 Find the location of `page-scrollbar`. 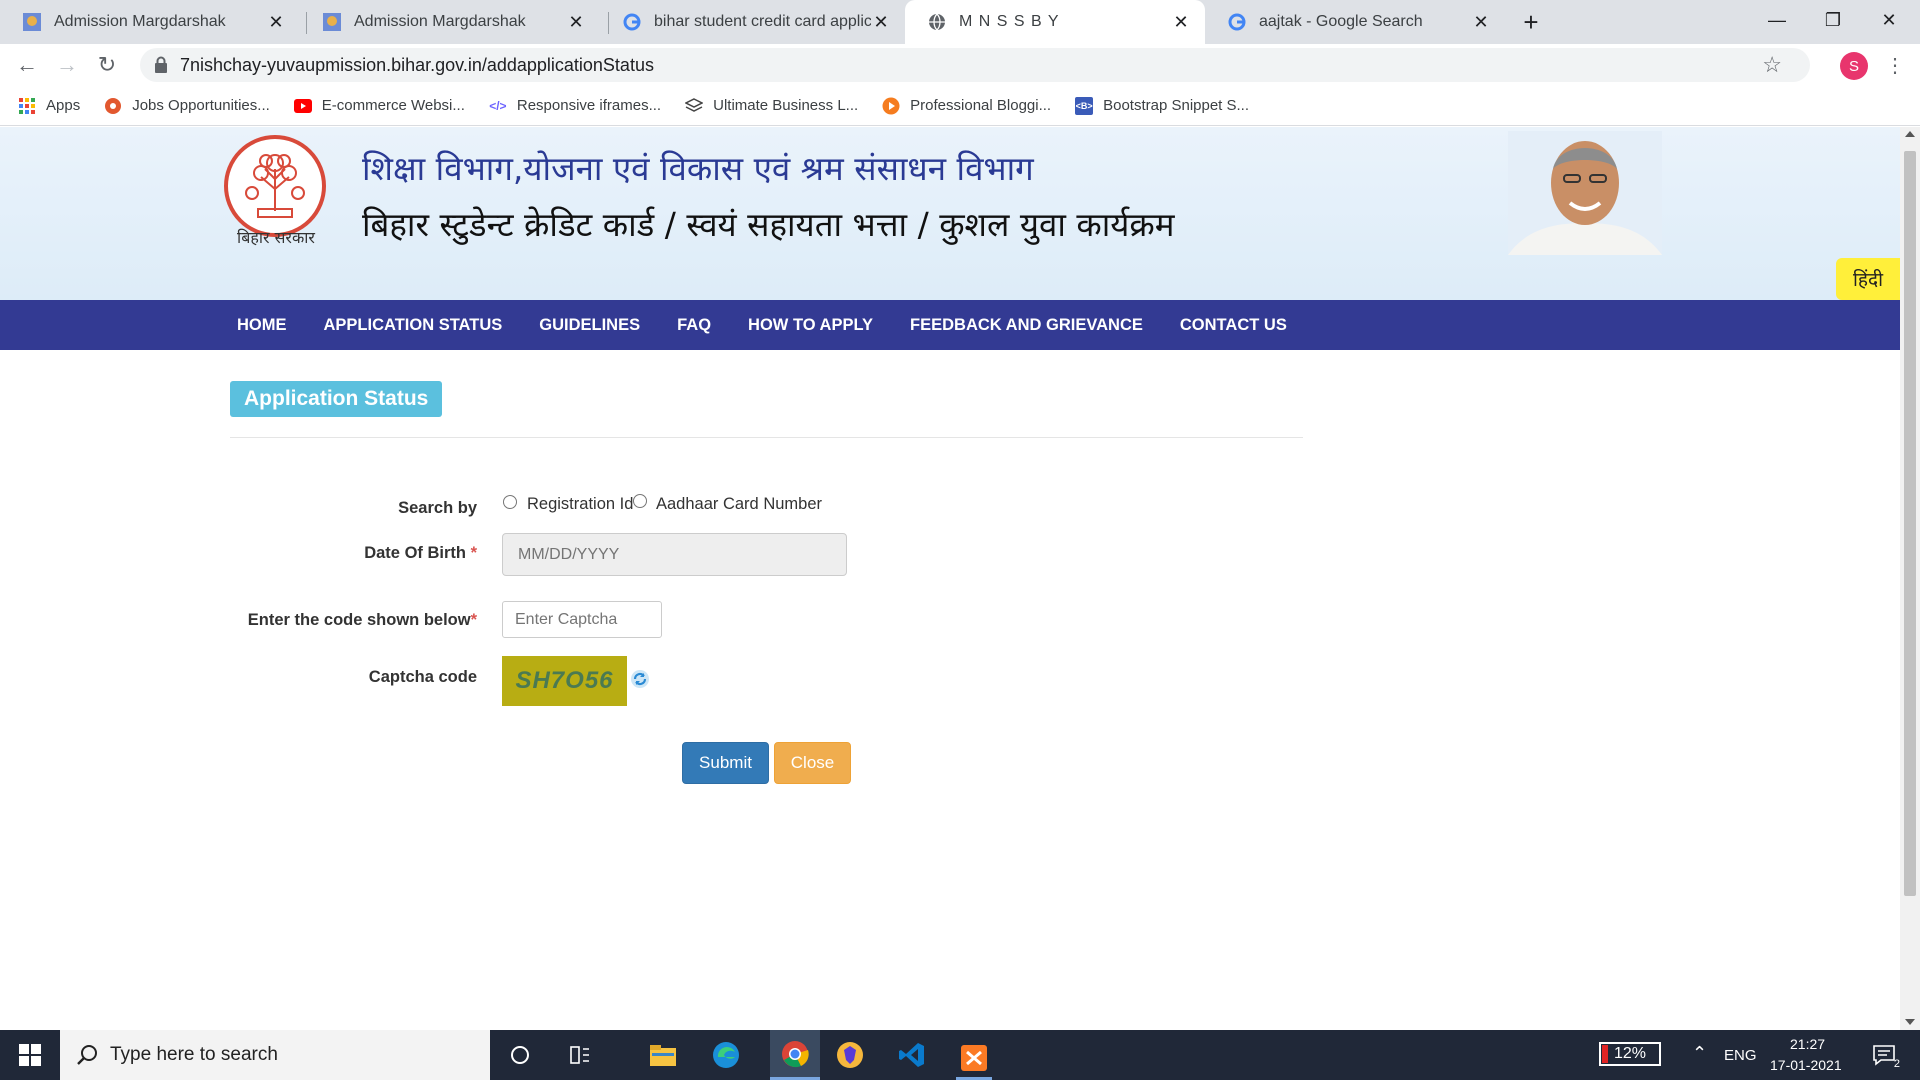

page-scrollbar is located at coordinates (1910, 578).